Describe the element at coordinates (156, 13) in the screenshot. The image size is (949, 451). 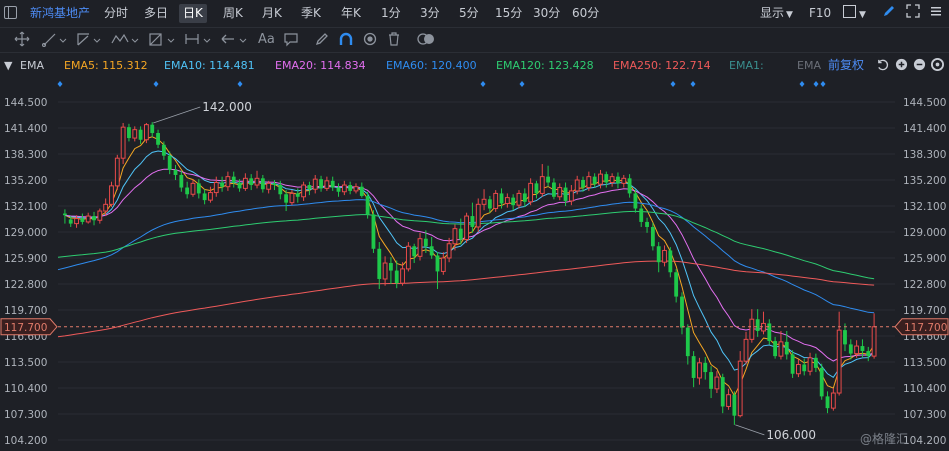
I see `tab-multi-day: 多日` at that location.